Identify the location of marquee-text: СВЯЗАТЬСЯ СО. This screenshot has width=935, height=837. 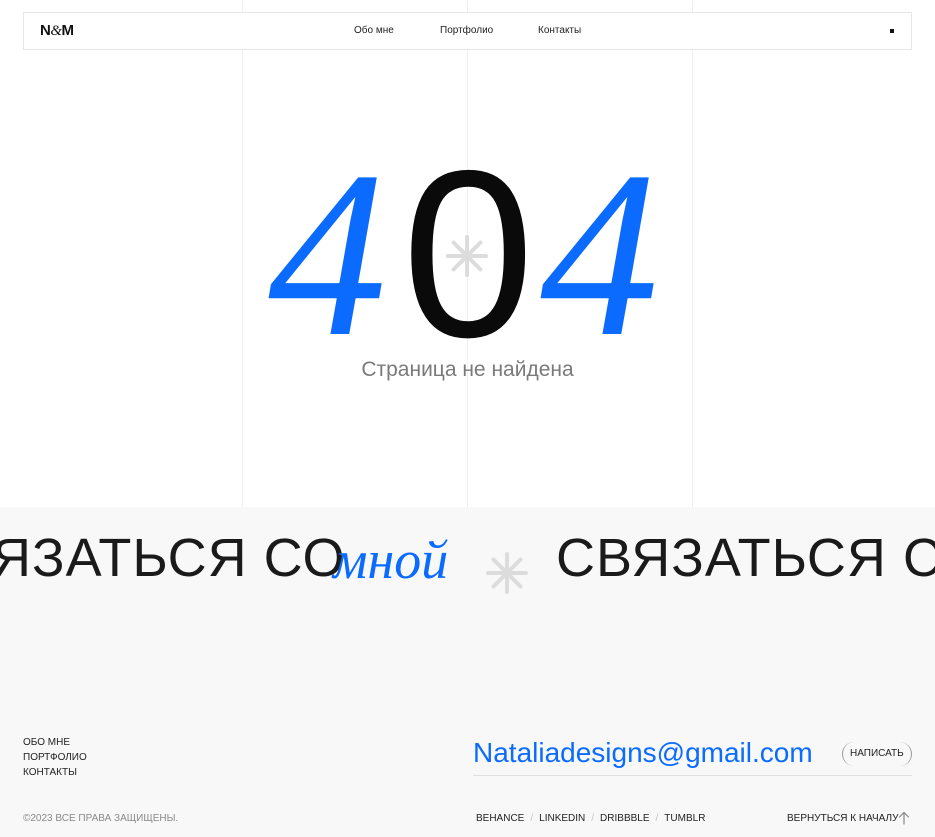
(745, 558).